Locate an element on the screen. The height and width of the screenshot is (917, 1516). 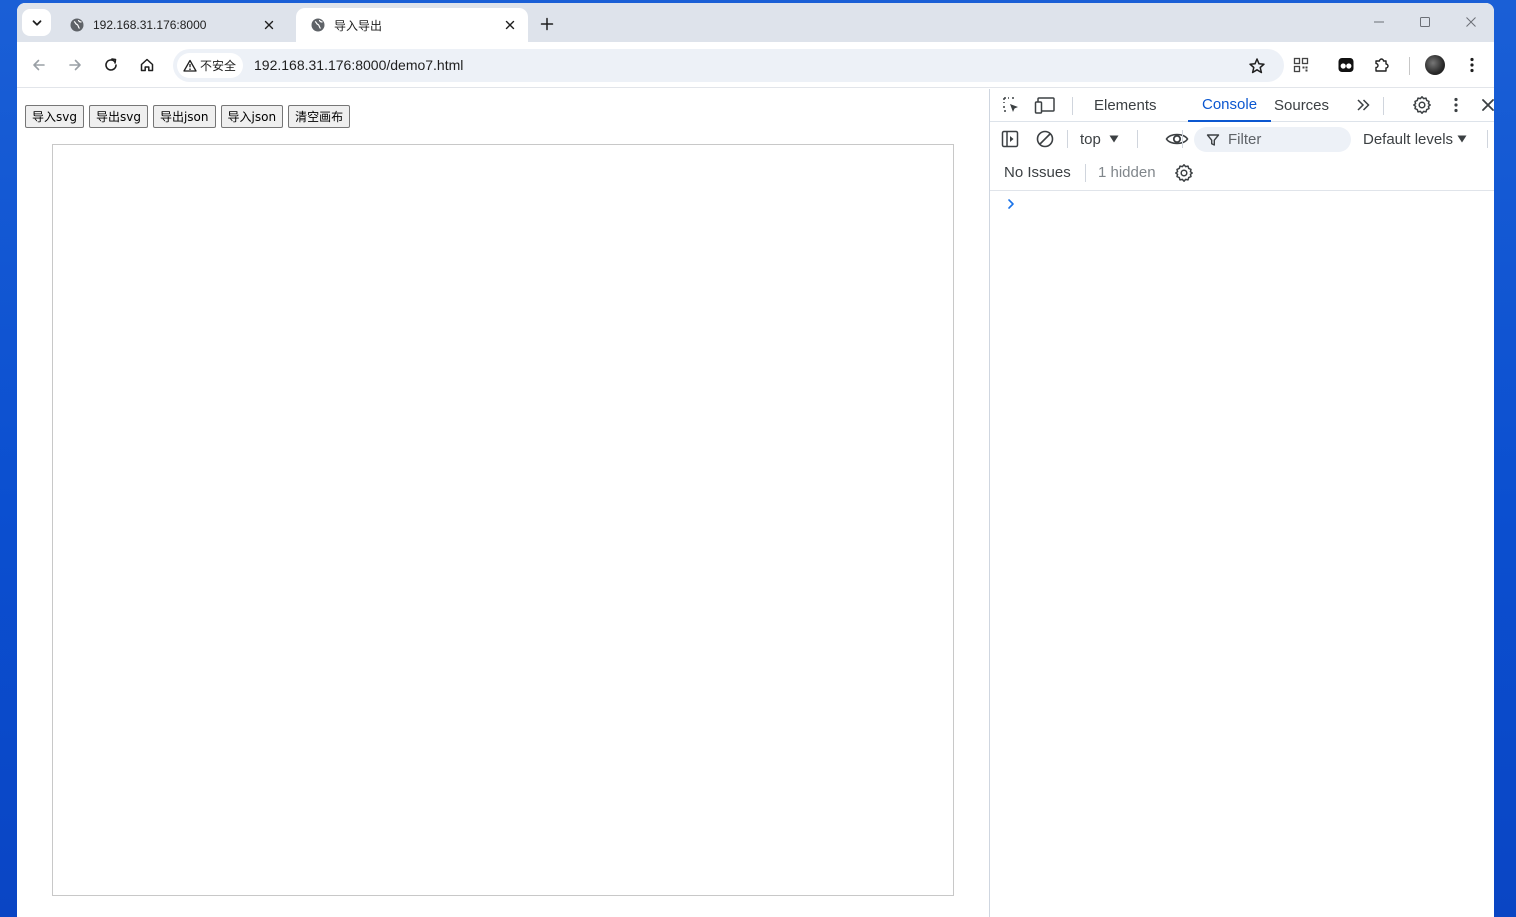
clear-canvas-button: 清空画布 is located at coordinates (319, 116).